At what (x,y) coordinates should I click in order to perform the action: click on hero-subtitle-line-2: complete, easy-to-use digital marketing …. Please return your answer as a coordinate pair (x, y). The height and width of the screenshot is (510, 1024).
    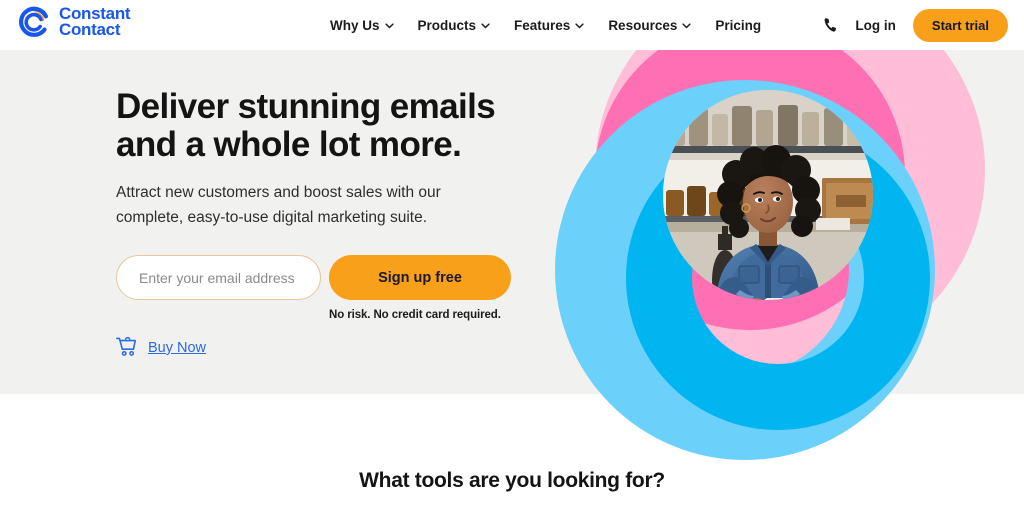
    Looking at the image, I should click on (272, 217).